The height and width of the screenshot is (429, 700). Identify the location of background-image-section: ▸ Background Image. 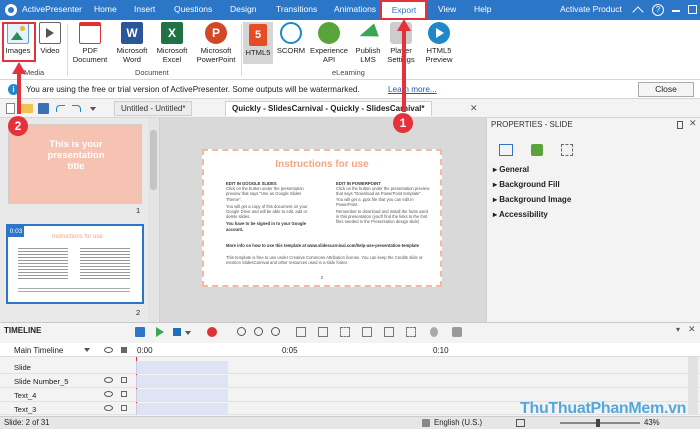
(532, 199).